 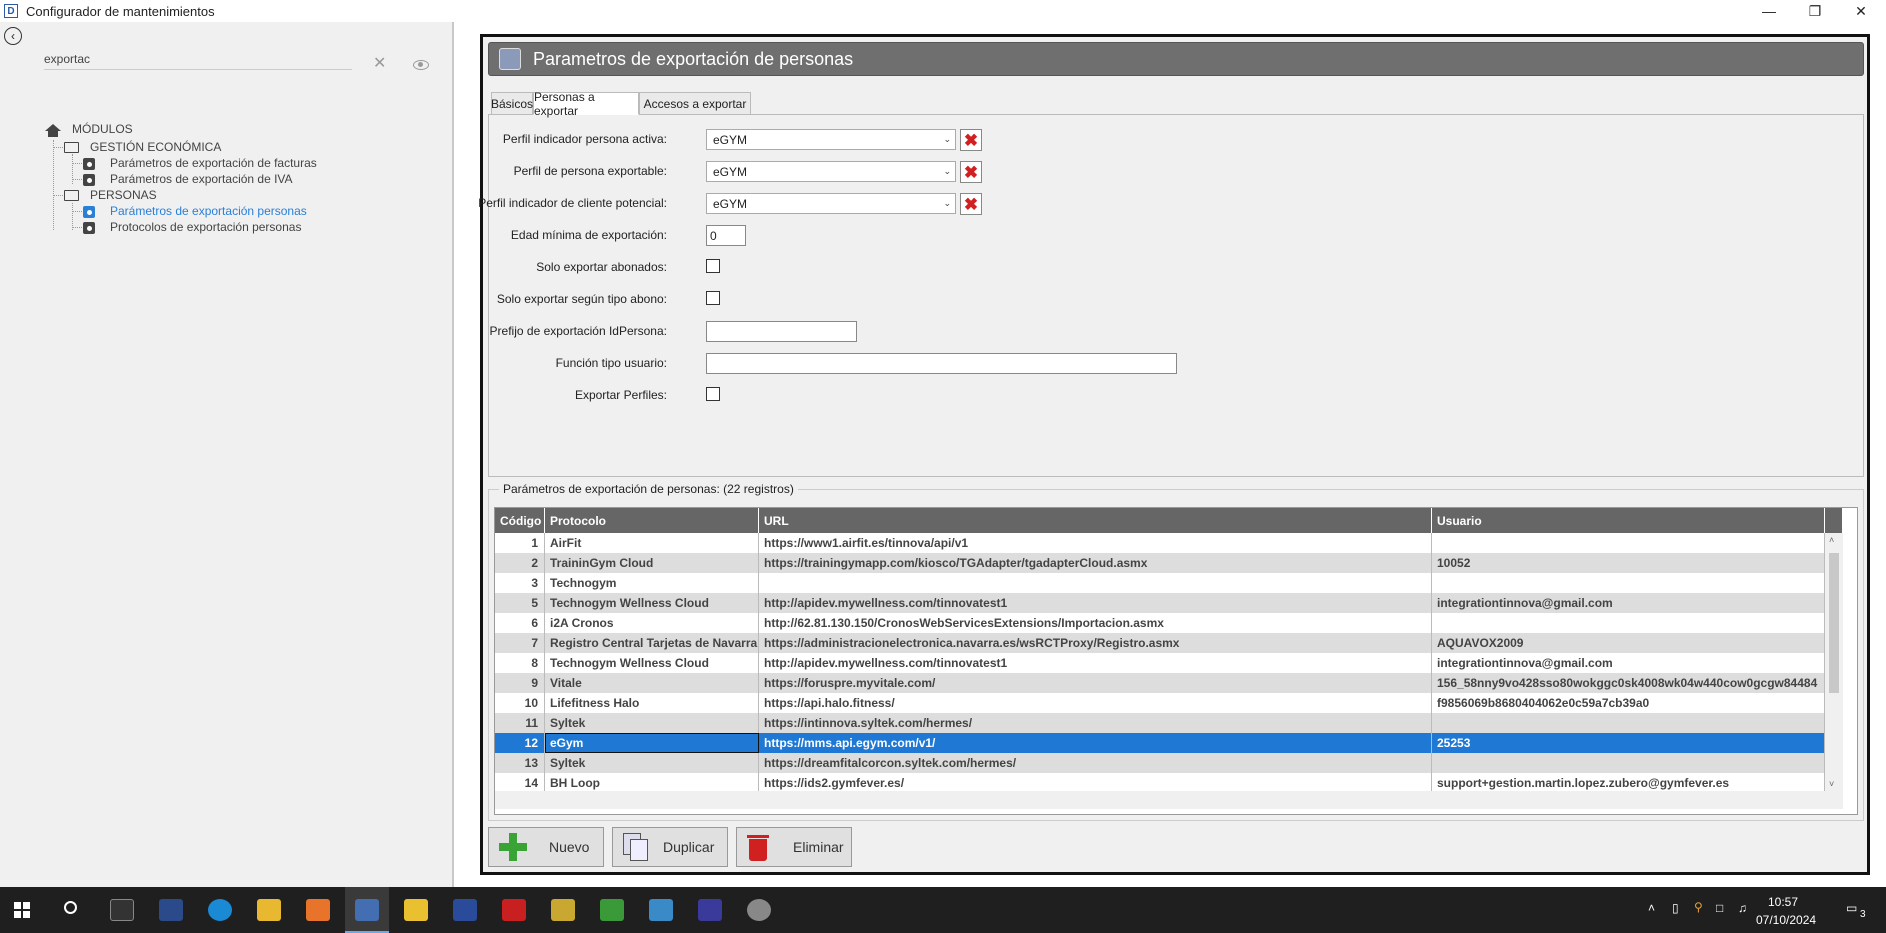 I want to click on scroll-up-icon: ˄, so click(x=1831, y=540).